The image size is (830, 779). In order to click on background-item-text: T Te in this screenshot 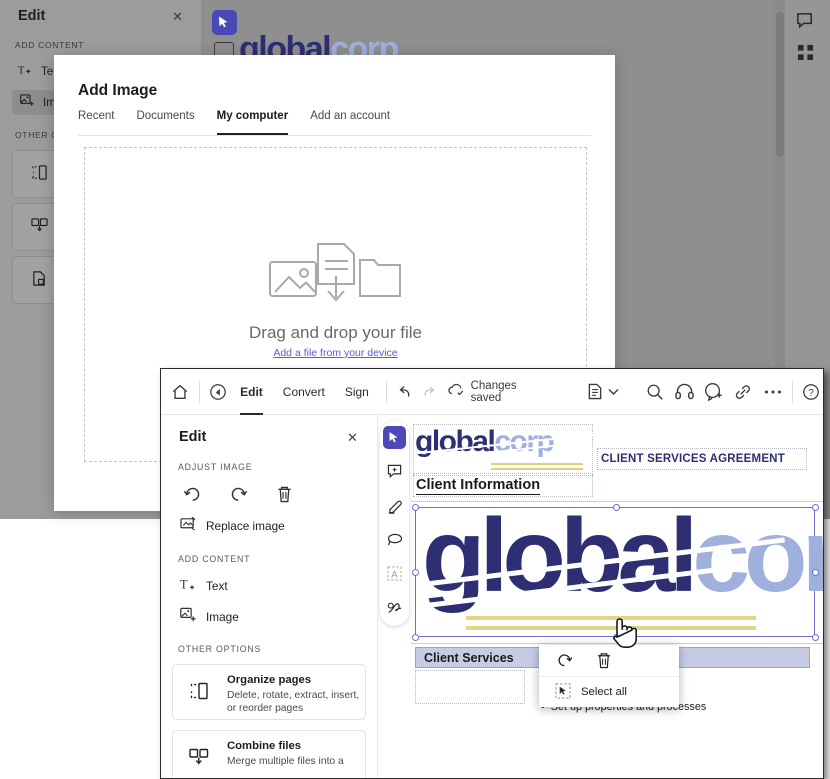, I will do `click(35, 72)`.